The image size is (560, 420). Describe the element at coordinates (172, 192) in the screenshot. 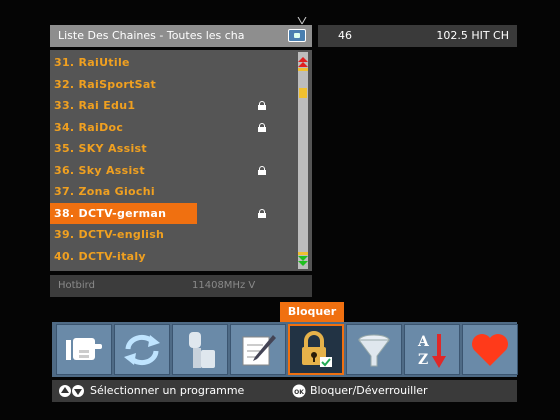

I see `channel-row: 37. Zona Giochi` at that location.